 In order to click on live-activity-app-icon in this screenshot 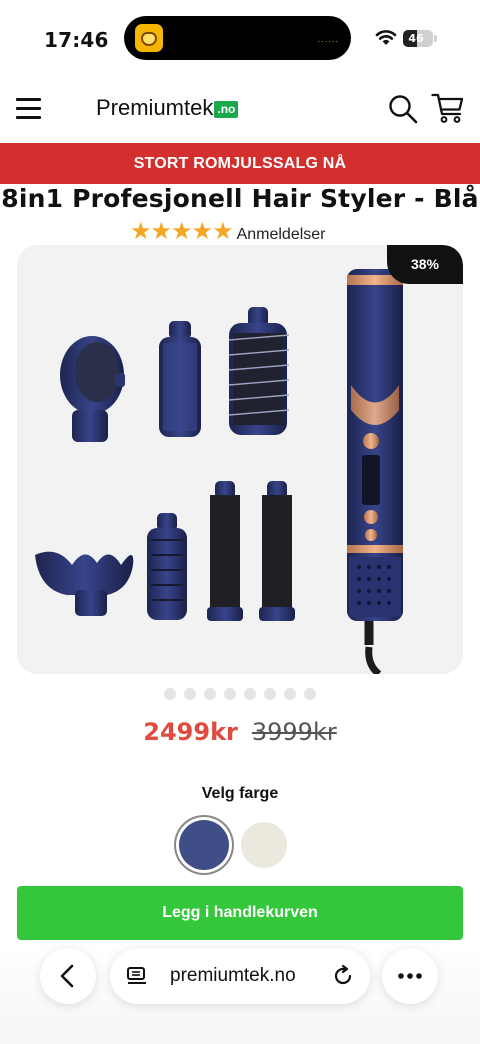, I will do `click(149, 38)`.